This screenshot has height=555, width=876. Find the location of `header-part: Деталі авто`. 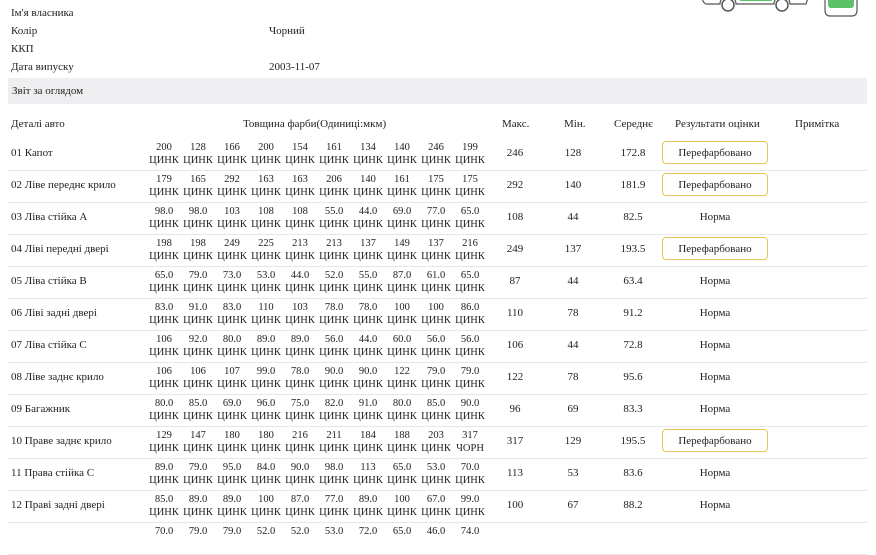

header-part: Деталі авто is located at coordinates (38, 124).